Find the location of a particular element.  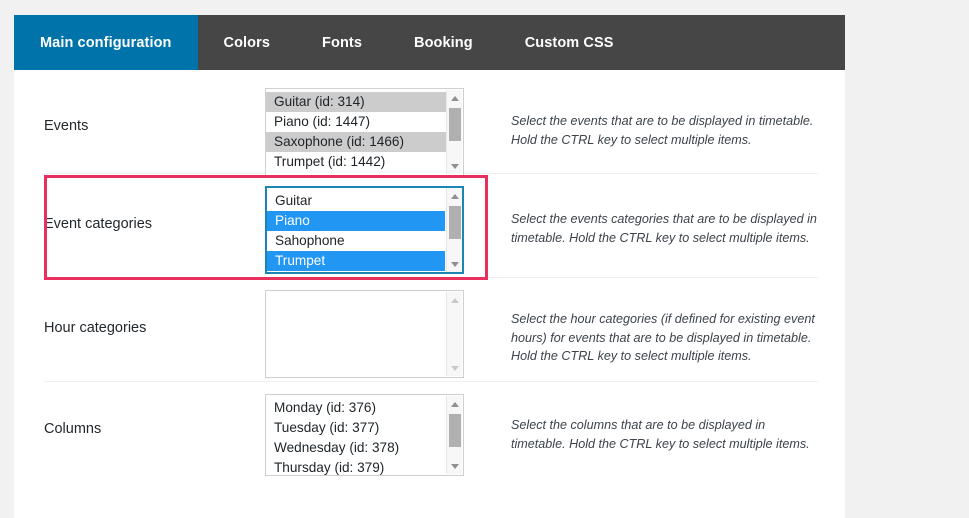

tab-custom-css: Custom CSS is located at coordinates (569, 42).